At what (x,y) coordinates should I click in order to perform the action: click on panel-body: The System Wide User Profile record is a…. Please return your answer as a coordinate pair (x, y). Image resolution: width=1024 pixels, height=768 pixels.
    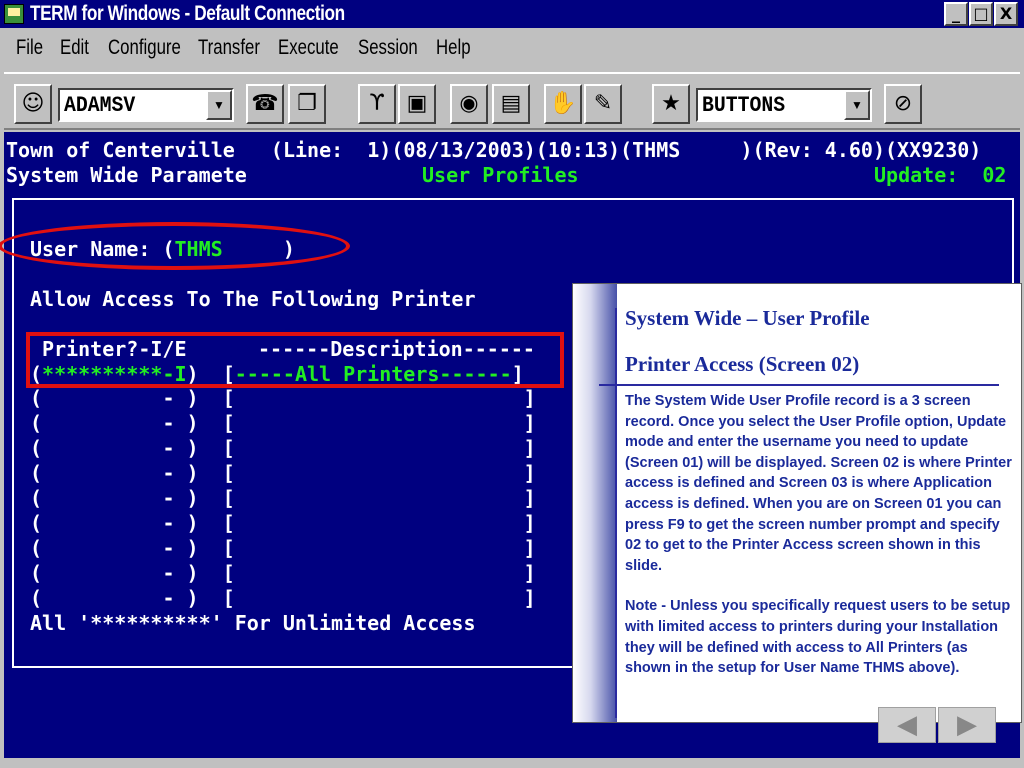
    Looking at the image, I should click on (820, 535).